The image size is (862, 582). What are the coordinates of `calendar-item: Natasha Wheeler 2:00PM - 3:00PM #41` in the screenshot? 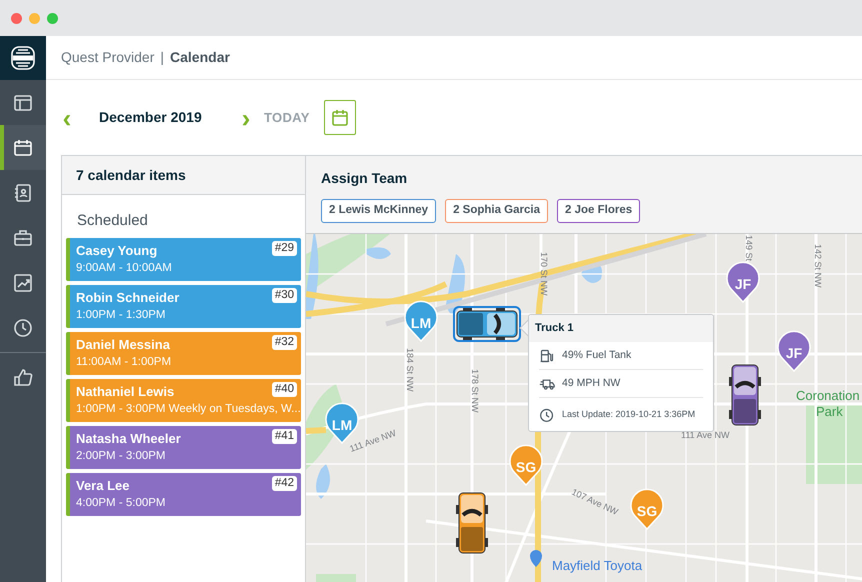 It's located at (183, 447).